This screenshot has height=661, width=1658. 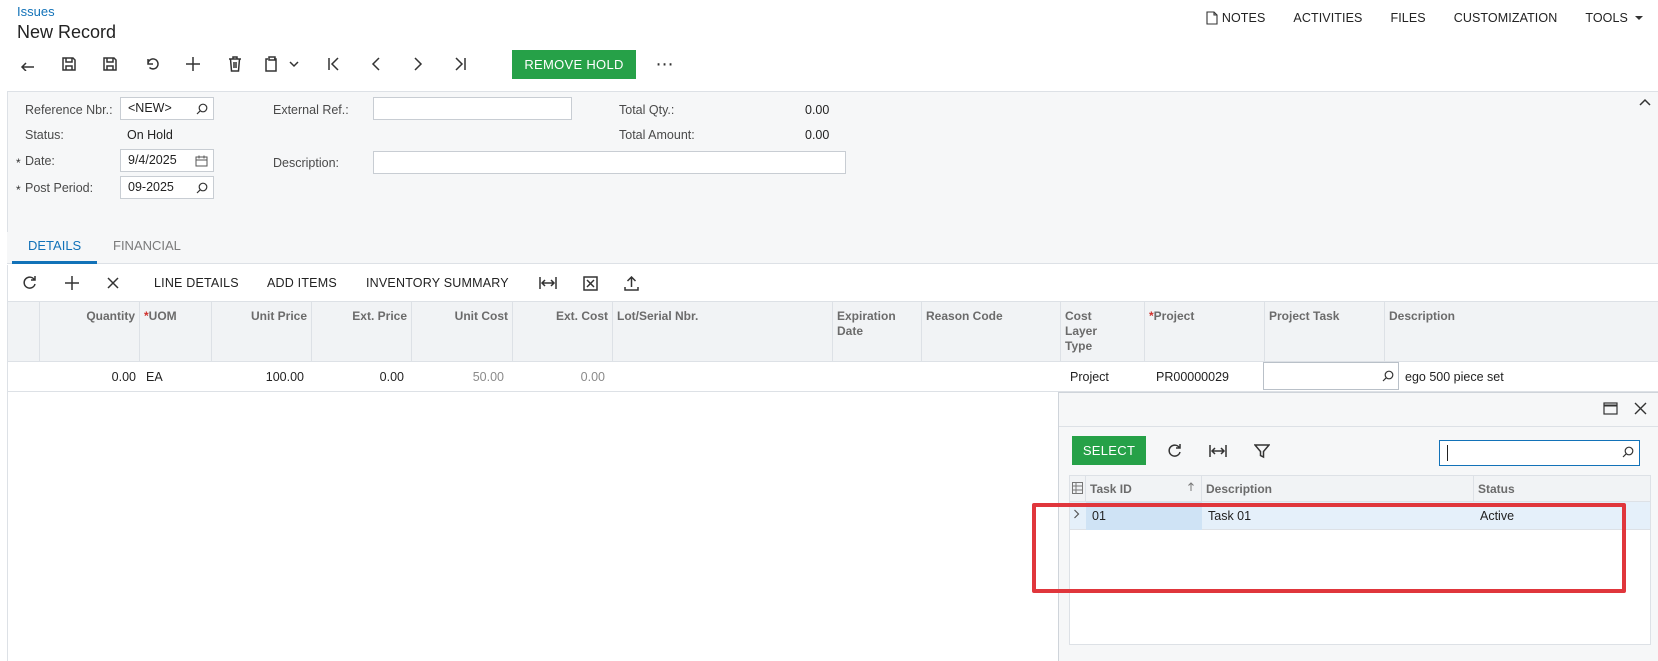 I want to click on delete-row-button, so click(x=113, y=283).